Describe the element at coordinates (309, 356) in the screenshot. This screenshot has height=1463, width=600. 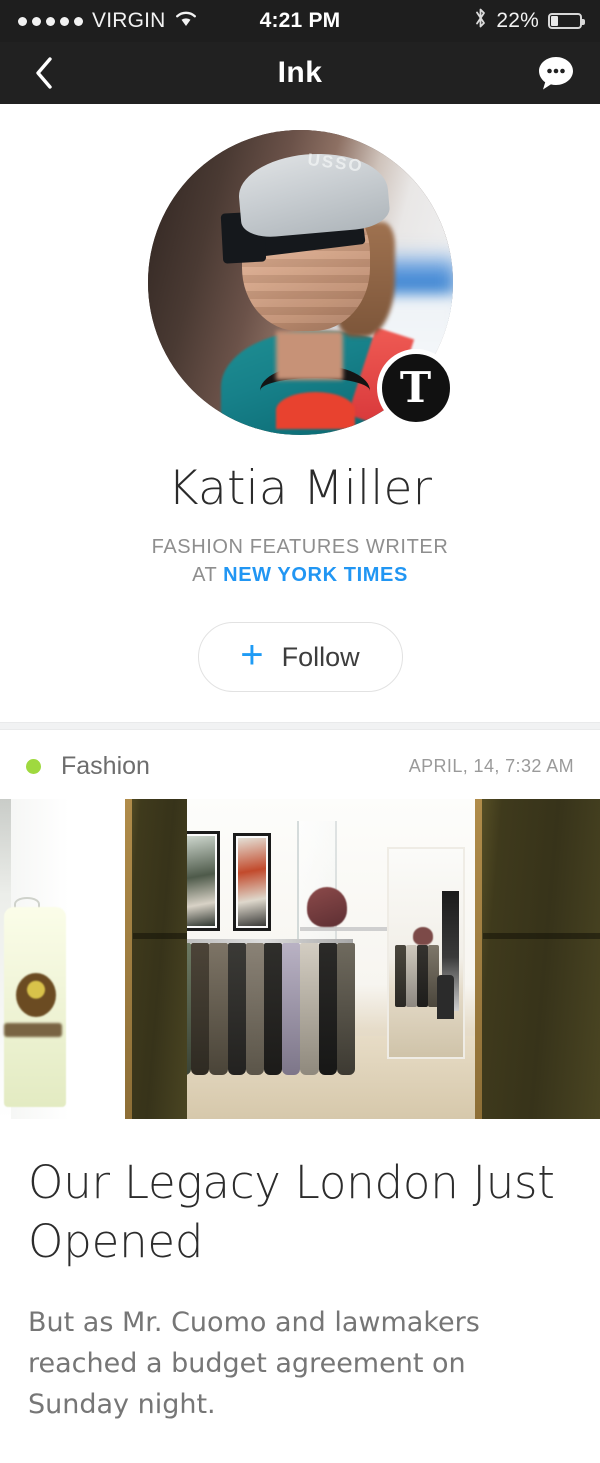
I see `avatar-neck` at that location.